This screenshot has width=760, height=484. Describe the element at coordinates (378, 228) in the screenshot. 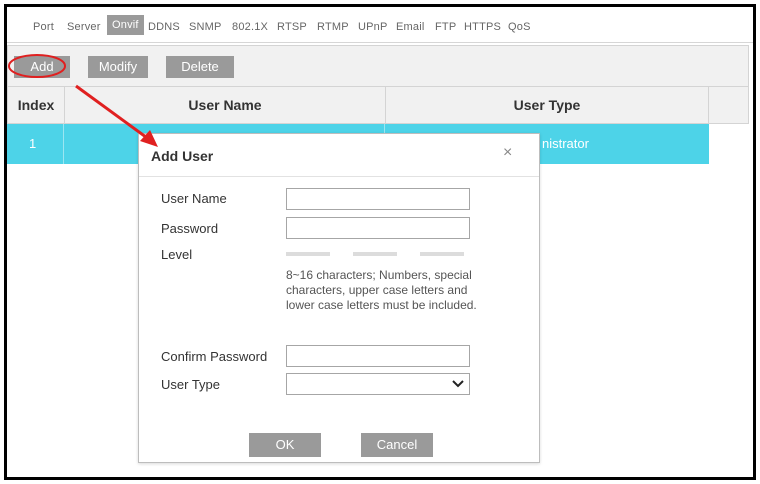

I see `password-input` at that location.